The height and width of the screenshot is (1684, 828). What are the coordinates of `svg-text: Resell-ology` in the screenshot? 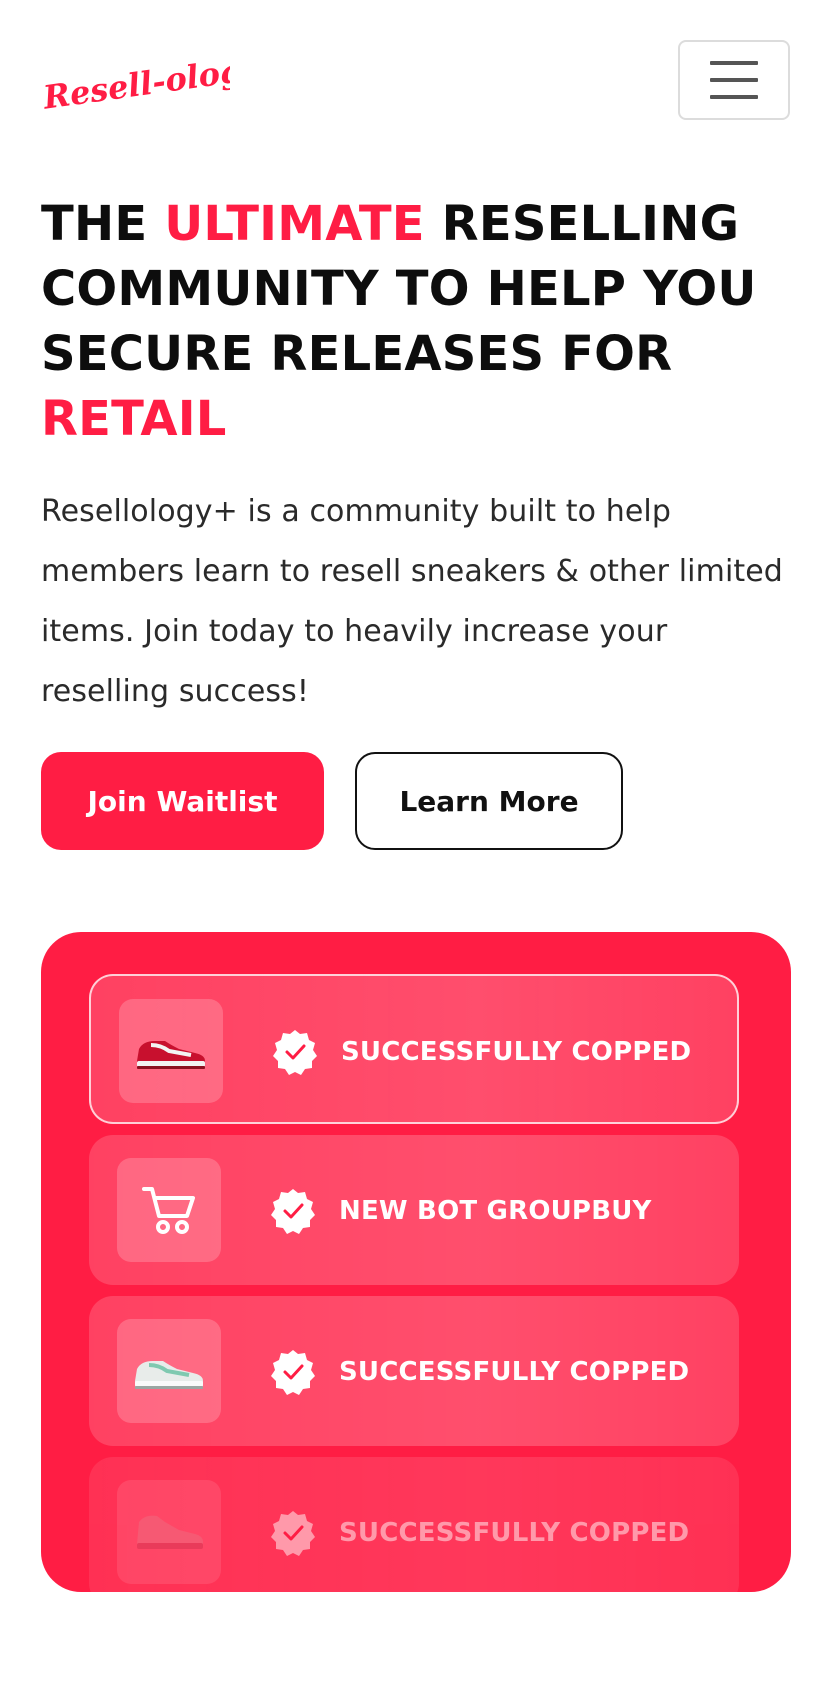 It's located at (135, 82).